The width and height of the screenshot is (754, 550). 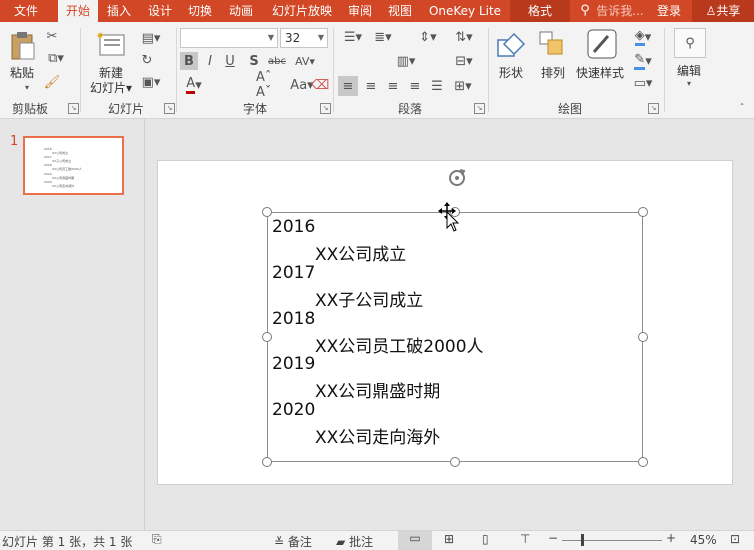 I want to click on login-link: 登录, so click(x=669, y=11).